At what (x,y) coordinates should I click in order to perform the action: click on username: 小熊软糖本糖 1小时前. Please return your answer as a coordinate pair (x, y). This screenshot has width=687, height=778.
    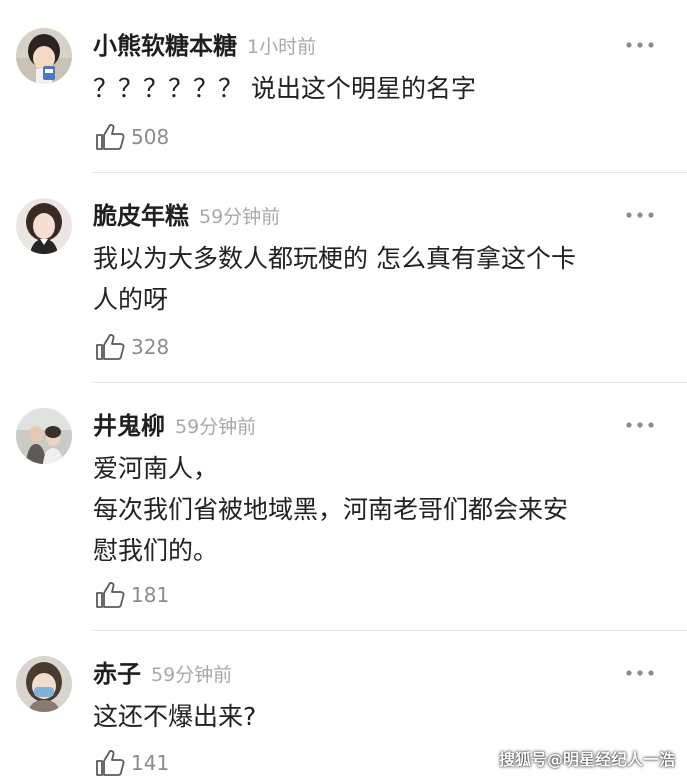
    Looking at the image, I should click on (204, 46).